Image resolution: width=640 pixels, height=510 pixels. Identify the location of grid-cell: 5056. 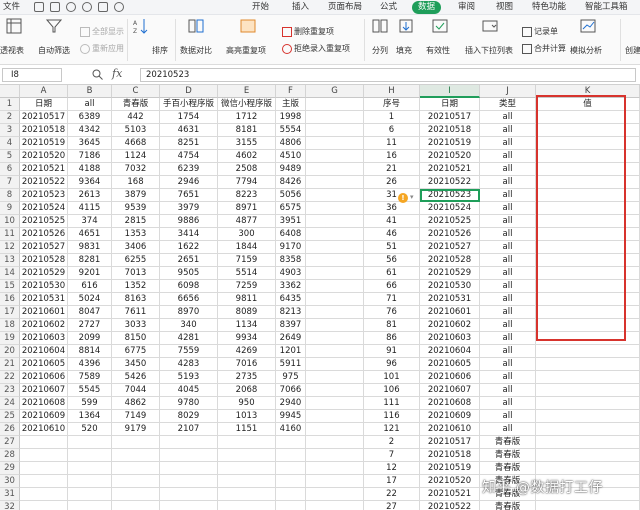
(291, 195).